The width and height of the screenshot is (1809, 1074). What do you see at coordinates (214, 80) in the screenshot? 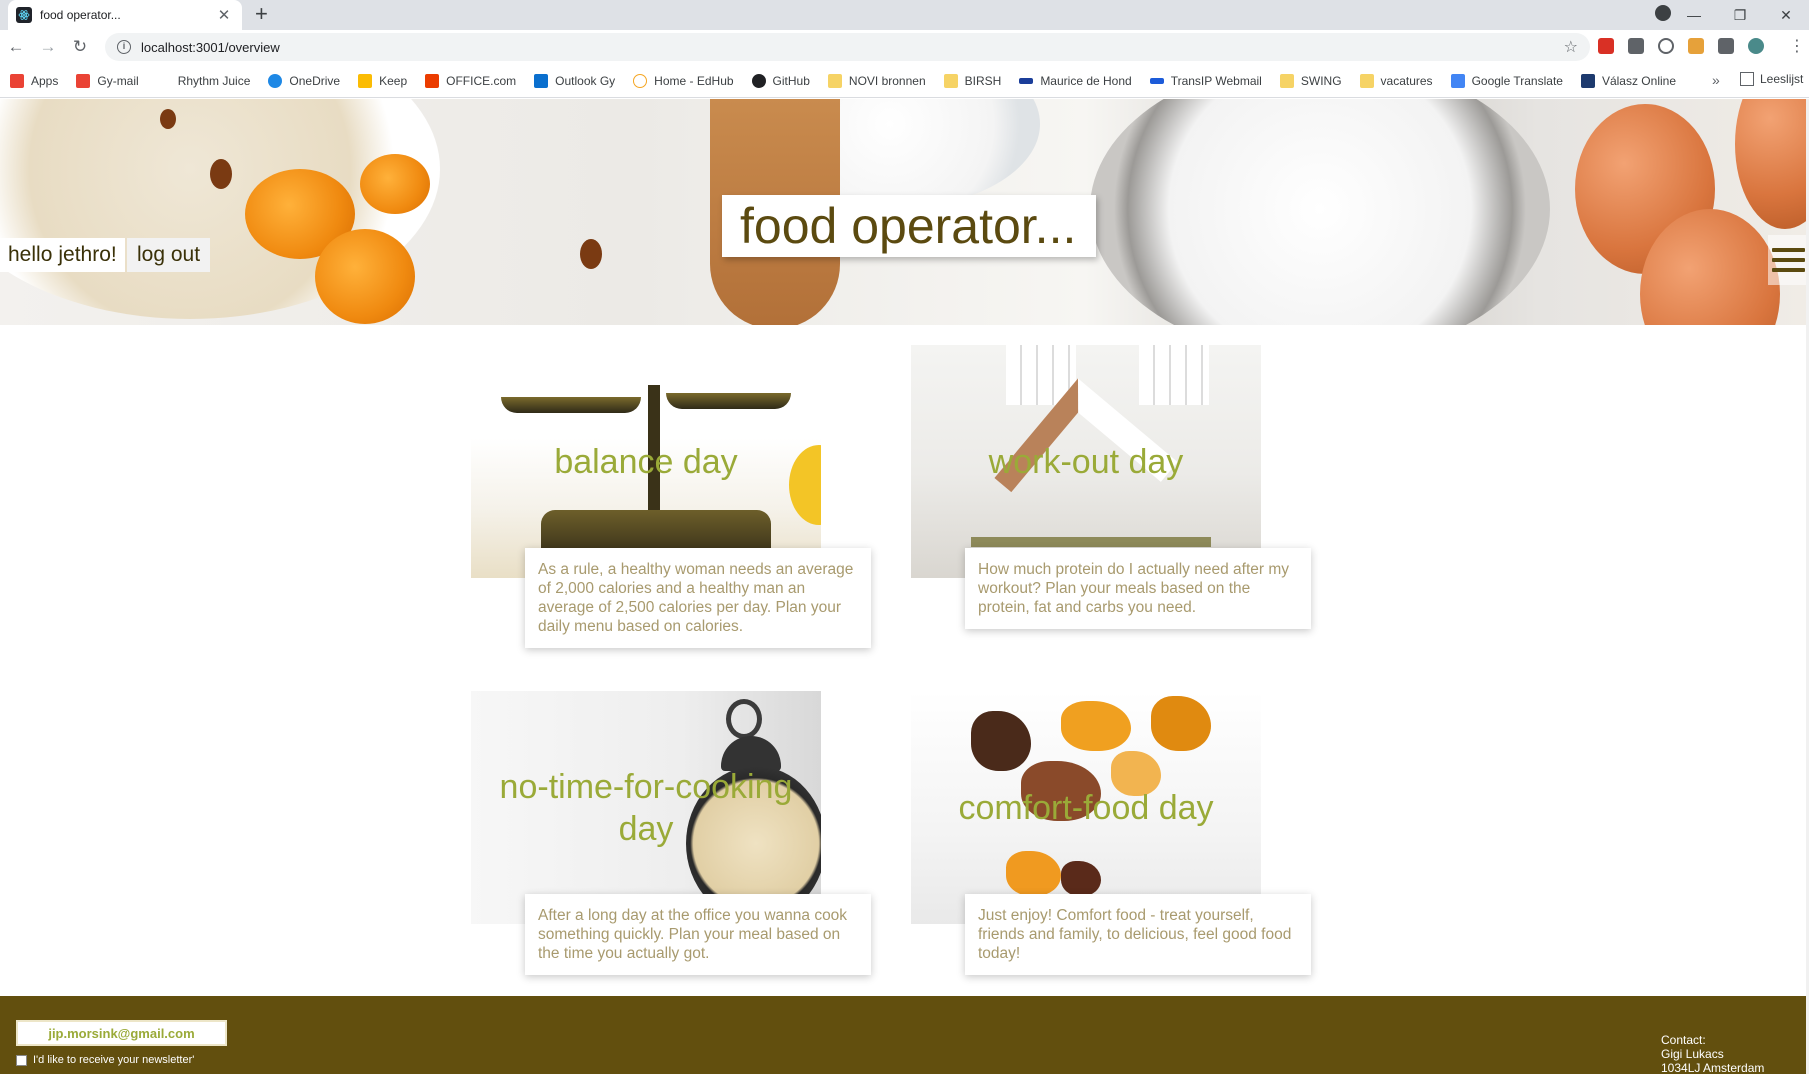
I see `bookmark-label: Rhythm Juice` at bounding box center [214, 80].